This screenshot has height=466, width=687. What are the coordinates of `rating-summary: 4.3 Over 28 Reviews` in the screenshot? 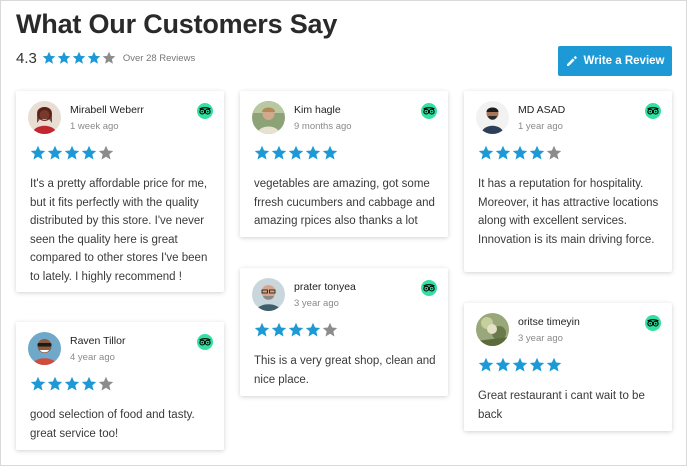 It's located at (105, 58).